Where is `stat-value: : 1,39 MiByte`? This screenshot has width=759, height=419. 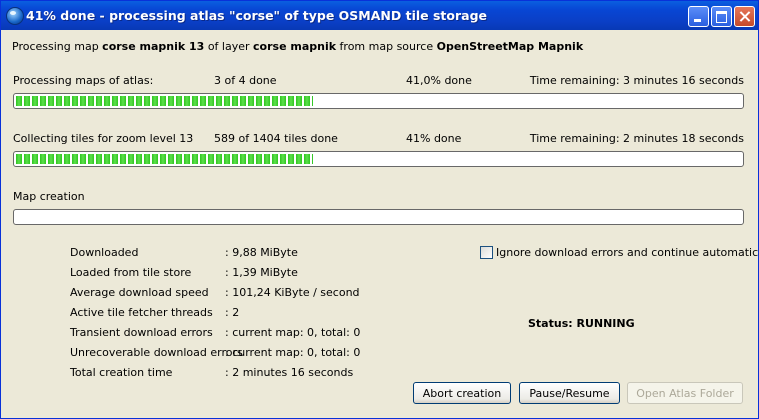 stat-value: : 1,39 MiByte is located at coordinates (261, 272).